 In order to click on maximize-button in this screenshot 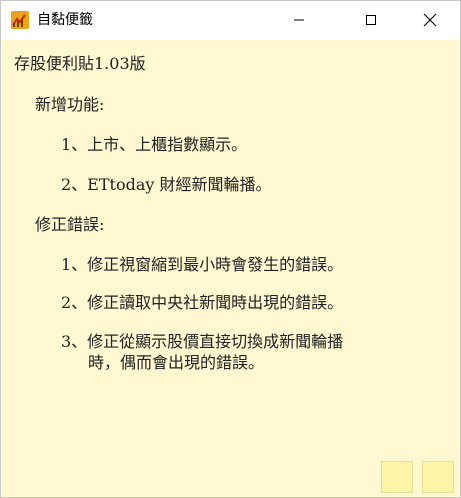, I will do `click(371, 20)`.